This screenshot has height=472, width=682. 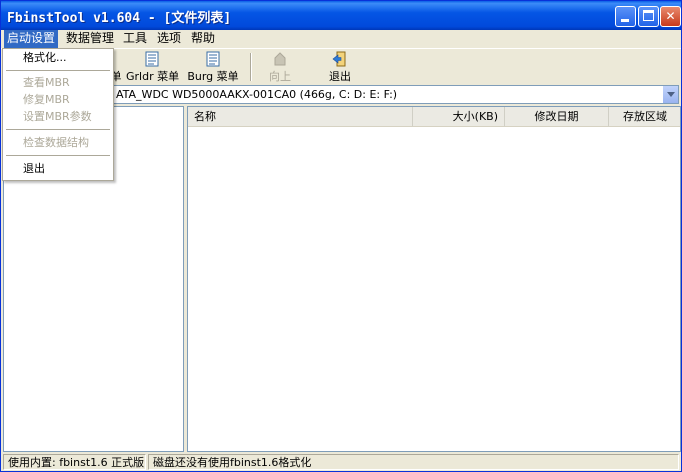 I want to click on menu-item-set-mbr-params: 设置MBR参数, so click(x=58, y=117).